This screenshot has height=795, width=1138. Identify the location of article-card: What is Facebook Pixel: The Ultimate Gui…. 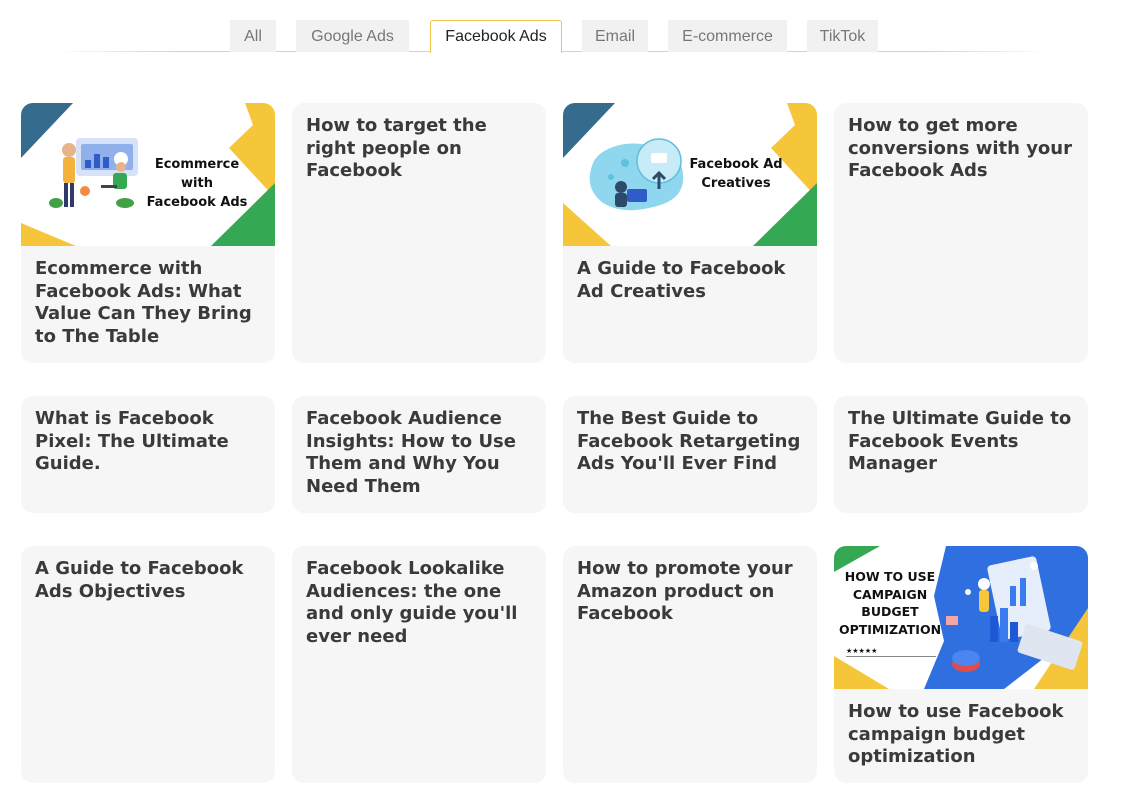
(148, 454).